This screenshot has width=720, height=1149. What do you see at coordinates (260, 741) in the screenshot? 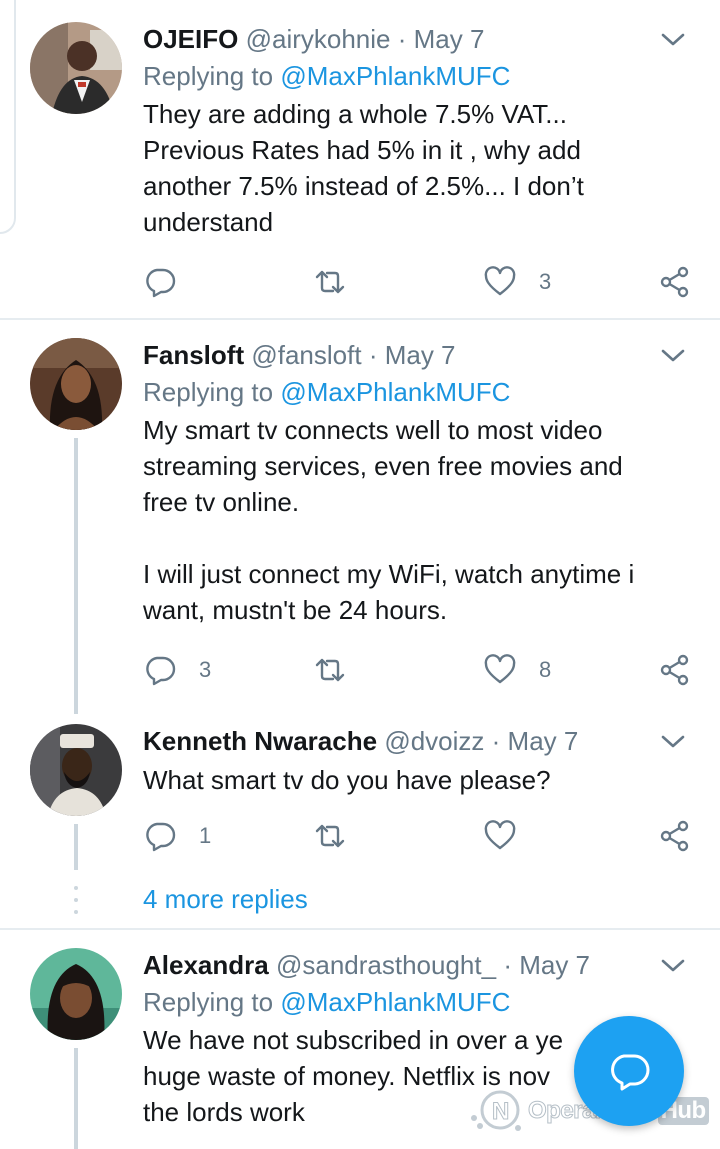
I see `display-name: Kenneth Nwarache` at bounding box center [260, 741].